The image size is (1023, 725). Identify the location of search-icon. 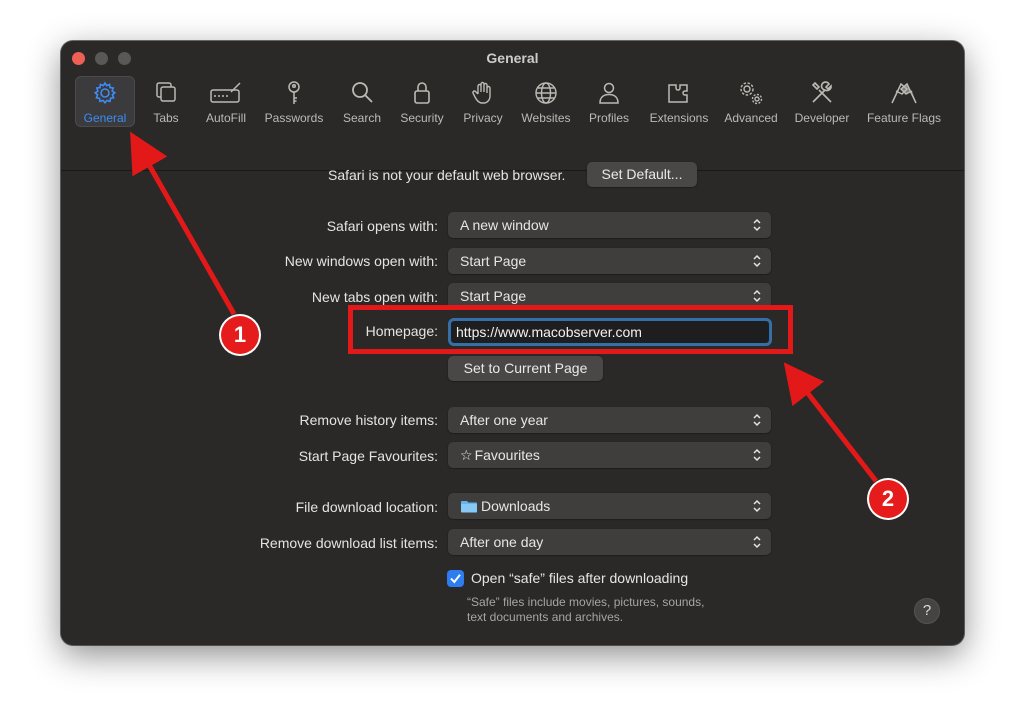
(362, 93).